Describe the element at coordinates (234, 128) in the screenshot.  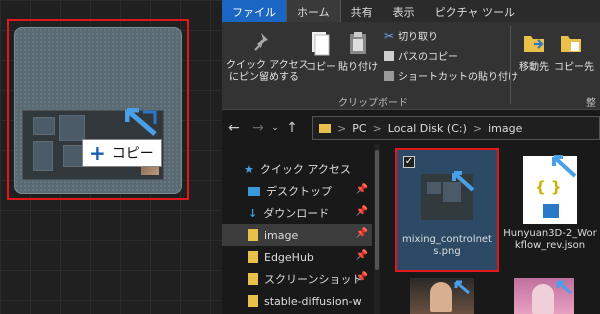
I see `back-button: ←` at that location.